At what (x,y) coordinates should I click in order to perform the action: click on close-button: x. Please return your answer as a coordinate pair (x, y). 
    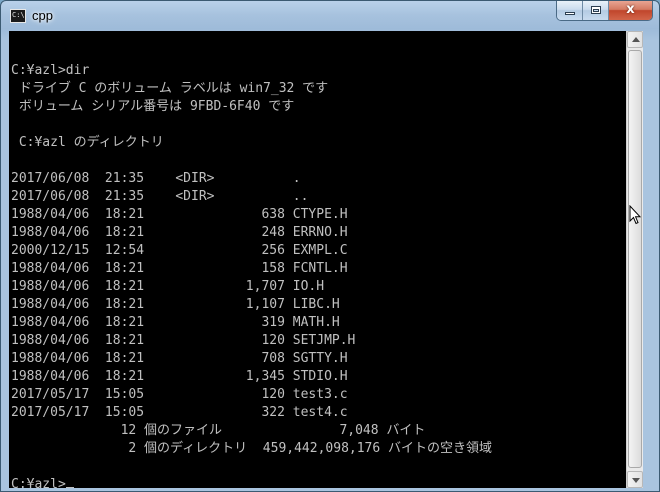
    Looking at the image, I should click on (630, 10).